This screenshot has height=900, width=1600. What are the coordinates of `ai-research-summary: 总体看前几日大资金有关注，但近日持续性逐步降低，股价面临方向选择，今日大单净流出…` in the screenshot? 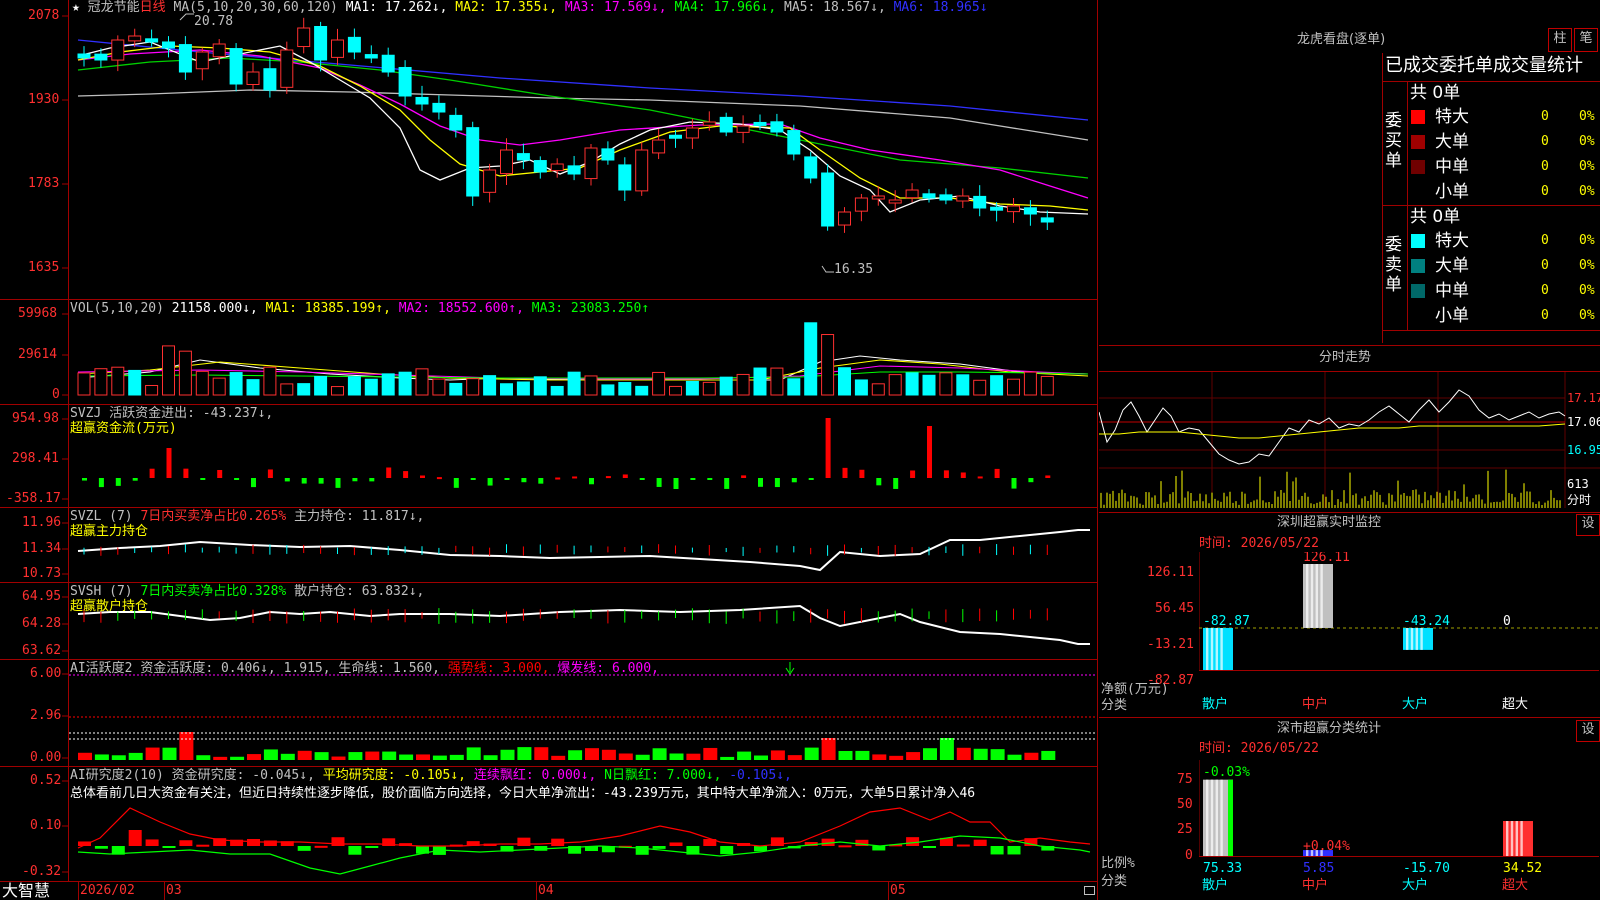 It's located at (523, 793).